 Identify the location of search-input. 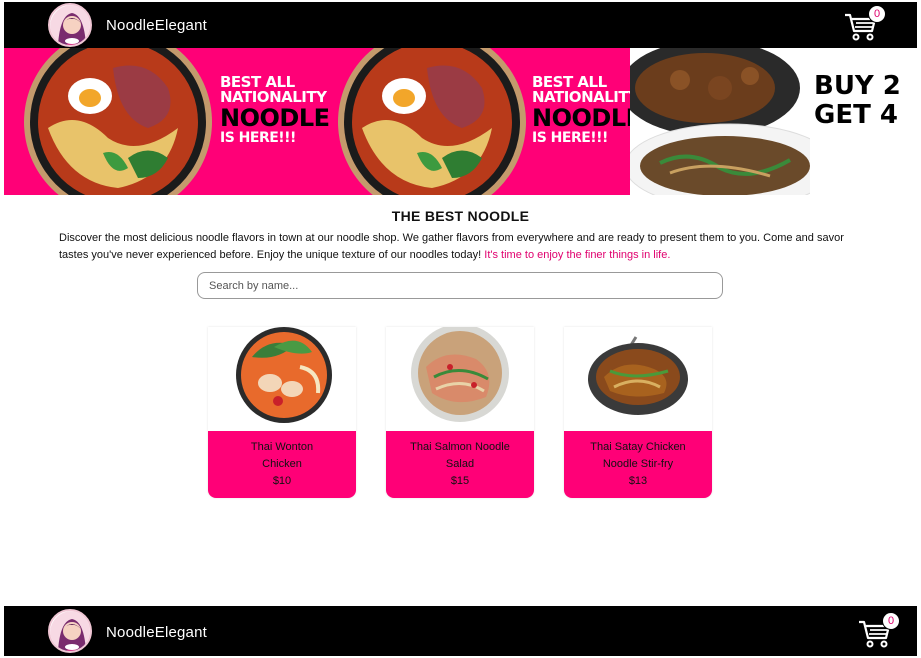
(460, 285).